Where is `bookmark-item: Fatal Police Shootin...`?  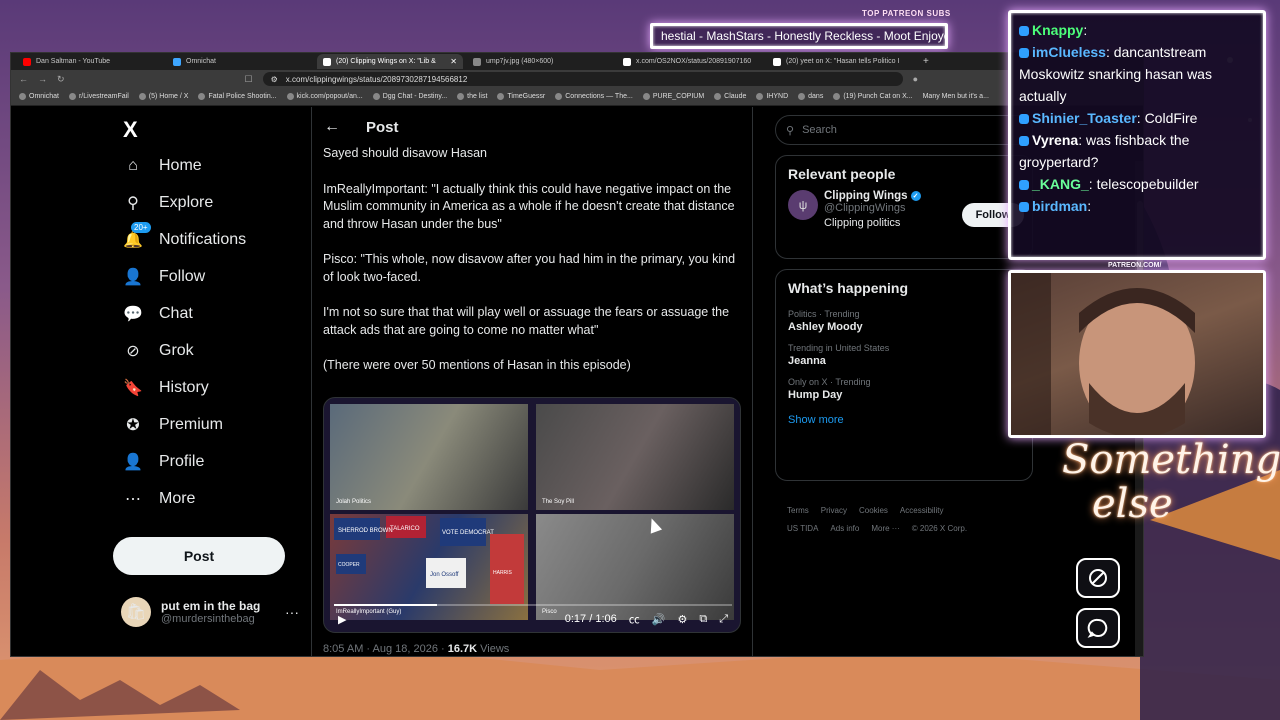 bookmark-item: Fatal Police Shootin... is located at coordinates (237, 96).